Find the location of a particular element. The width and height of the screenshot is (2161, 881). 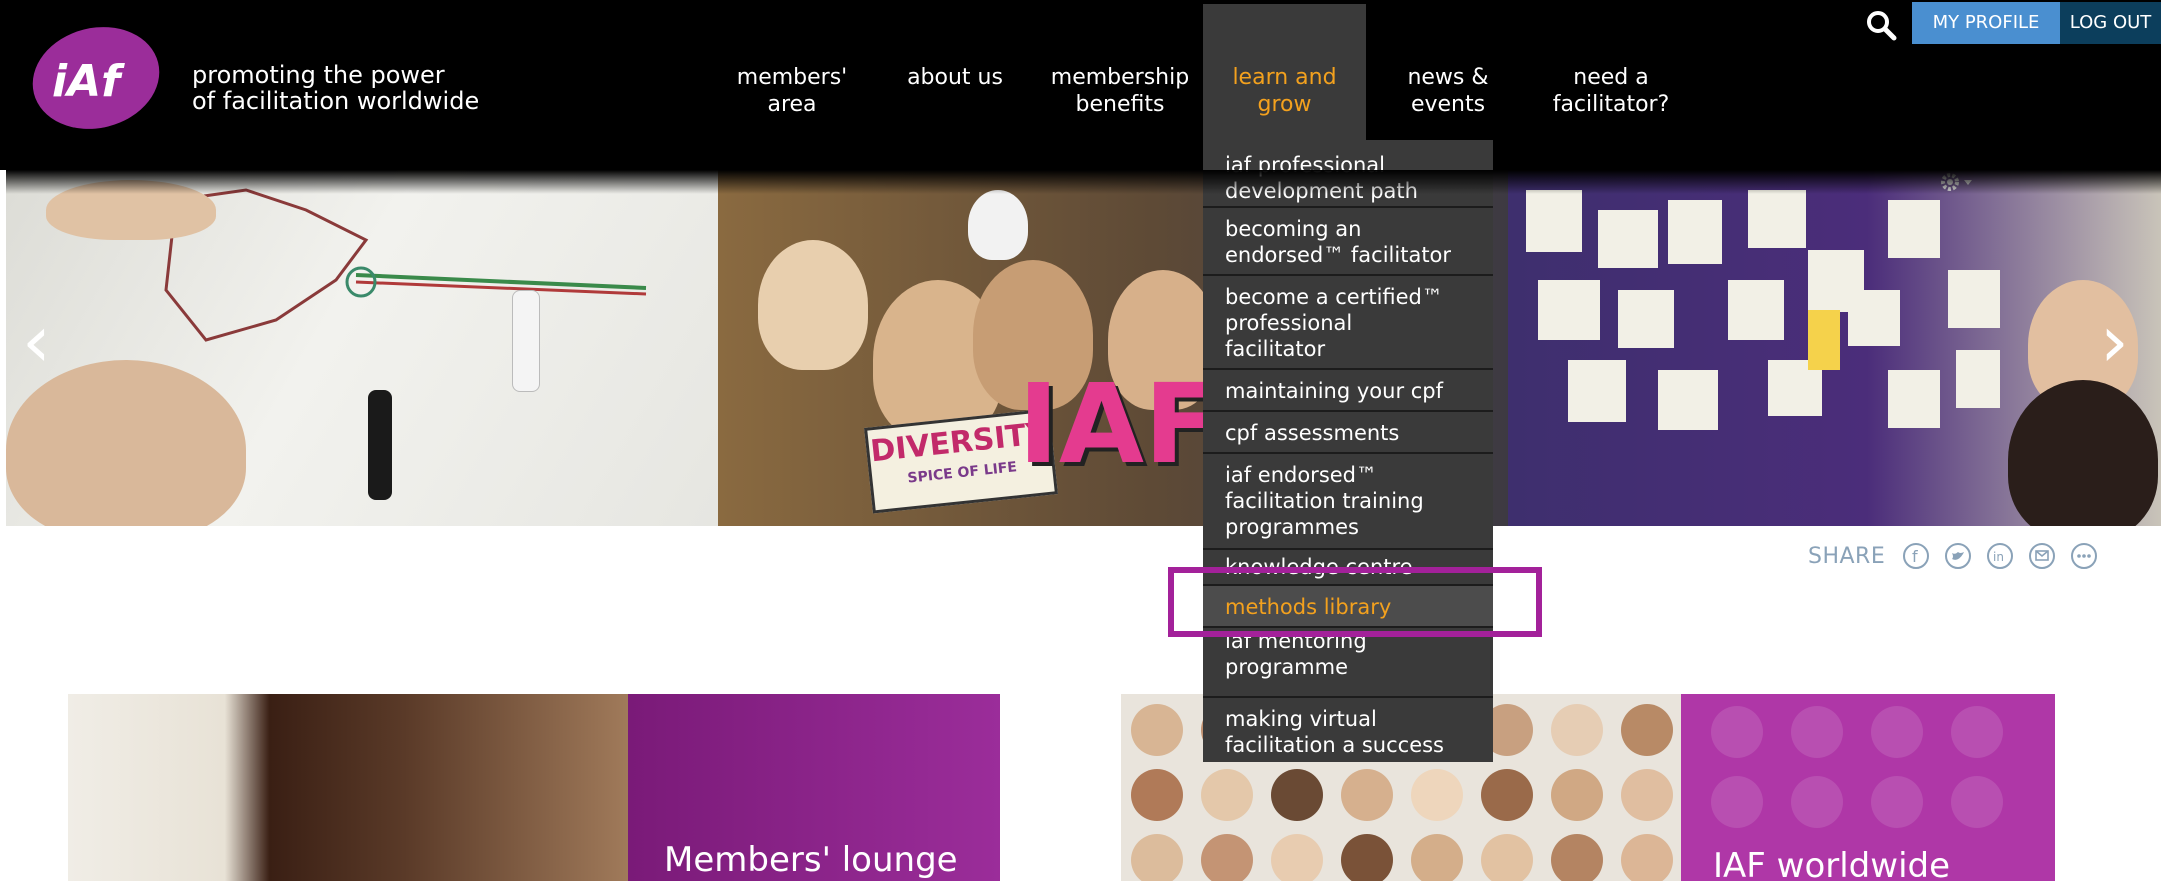

menu-item-label: programme is located at coordinates (1287, 667).